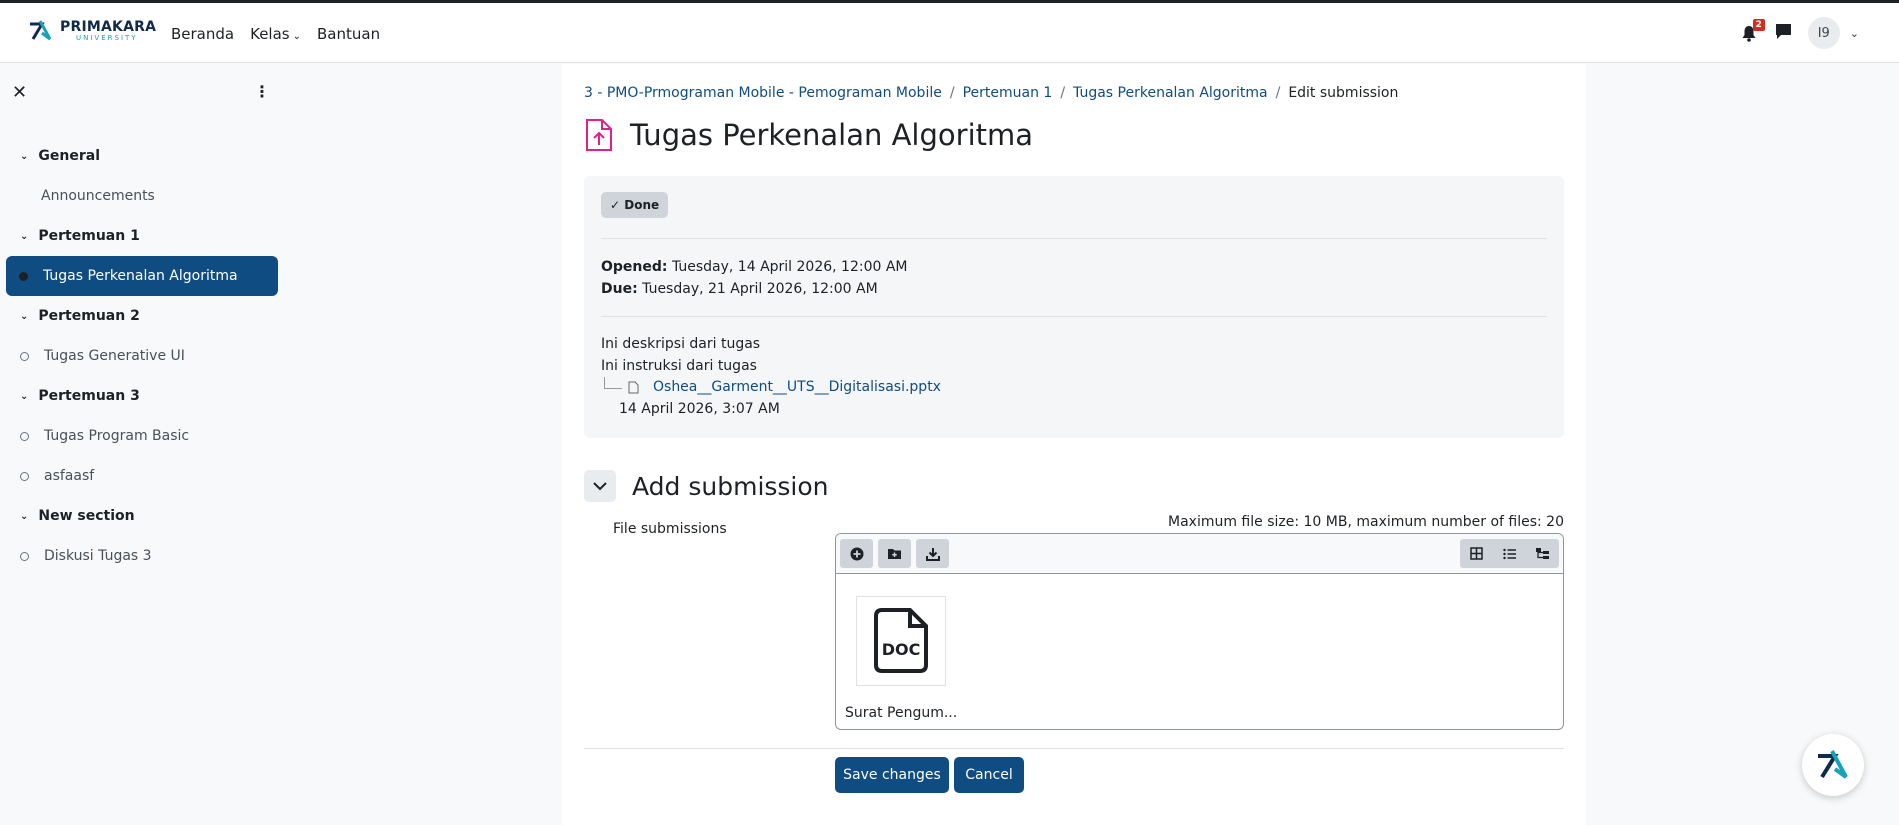 This screenshot has height=825, width=1899. I want to click on sidebar-item-label: asfaasf, so click(69, 476).